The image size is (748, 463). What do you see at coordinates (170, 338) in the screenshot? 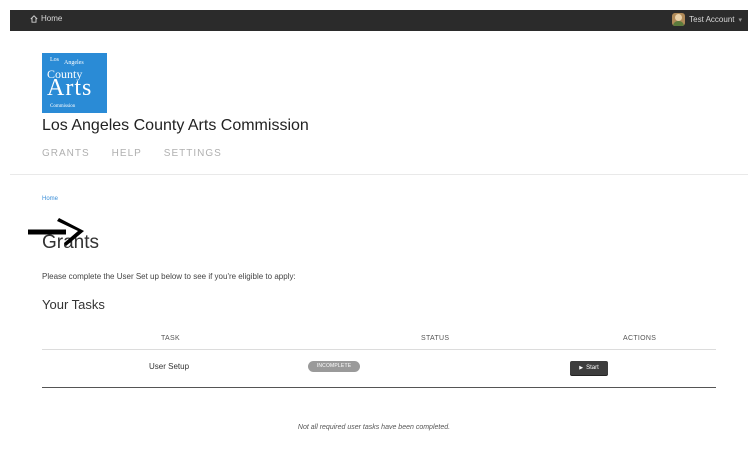
I see `column-header-task: TASK` at bounding box center [170, 338].